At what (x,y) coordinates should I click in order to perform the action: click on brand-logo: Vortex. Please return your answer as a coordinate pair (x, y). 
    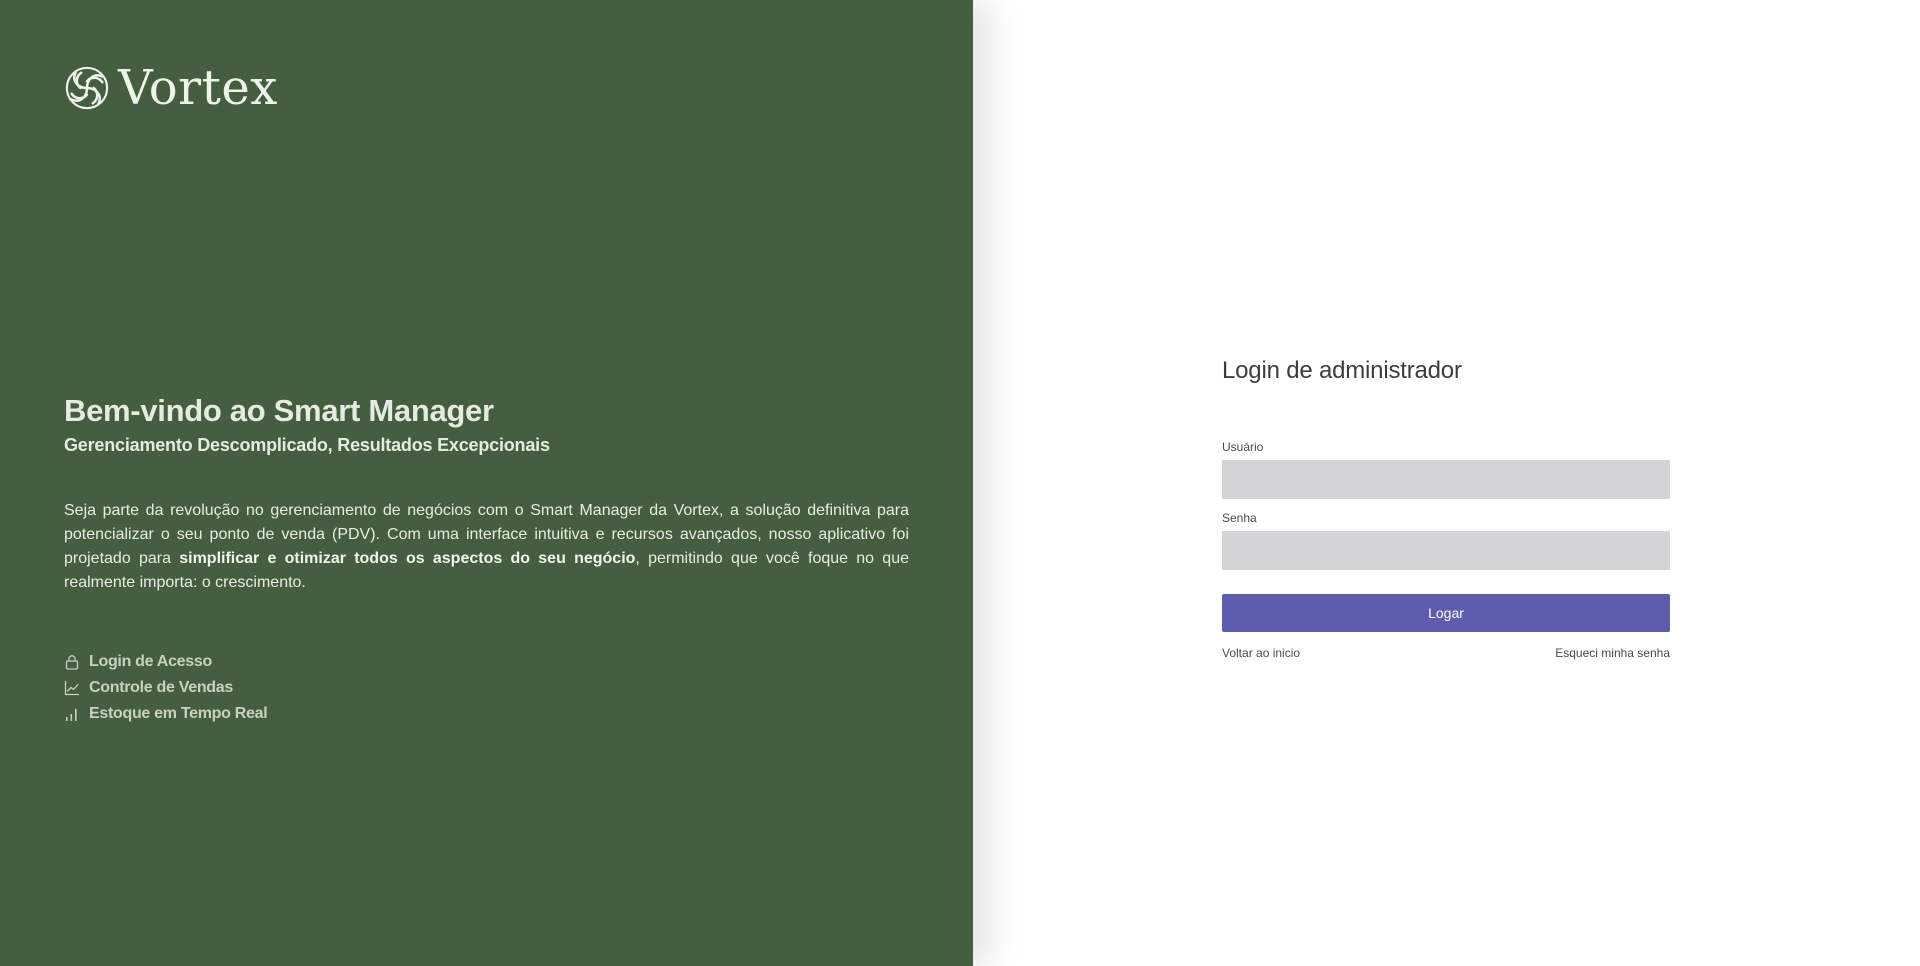
    Looking at the image, I should click on (171, 88).